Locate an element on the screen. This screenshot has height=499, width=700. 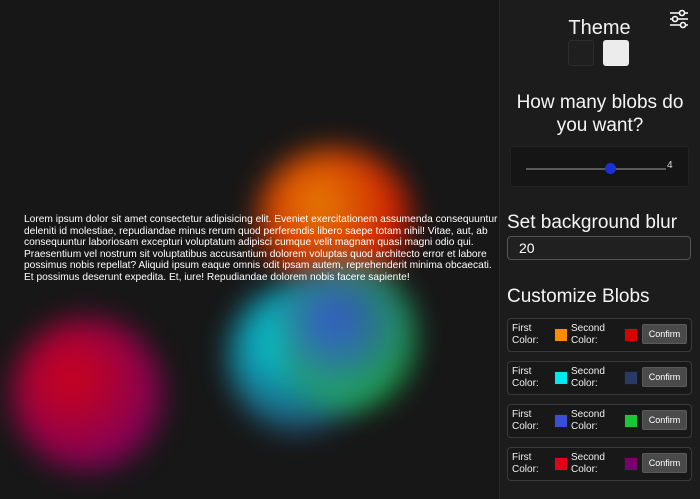
blur-title: Set background blur is located at coordinates (592, 222).